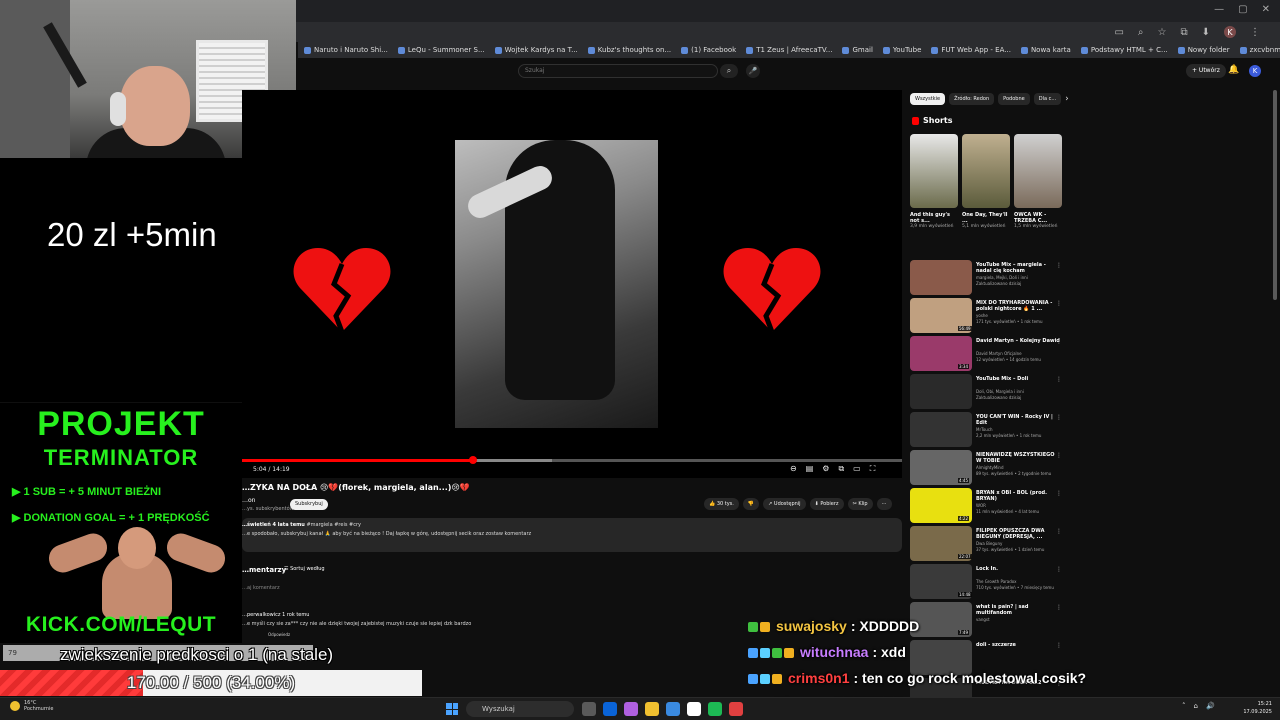  I want to click on video-progress-bar, so click(572, 460).